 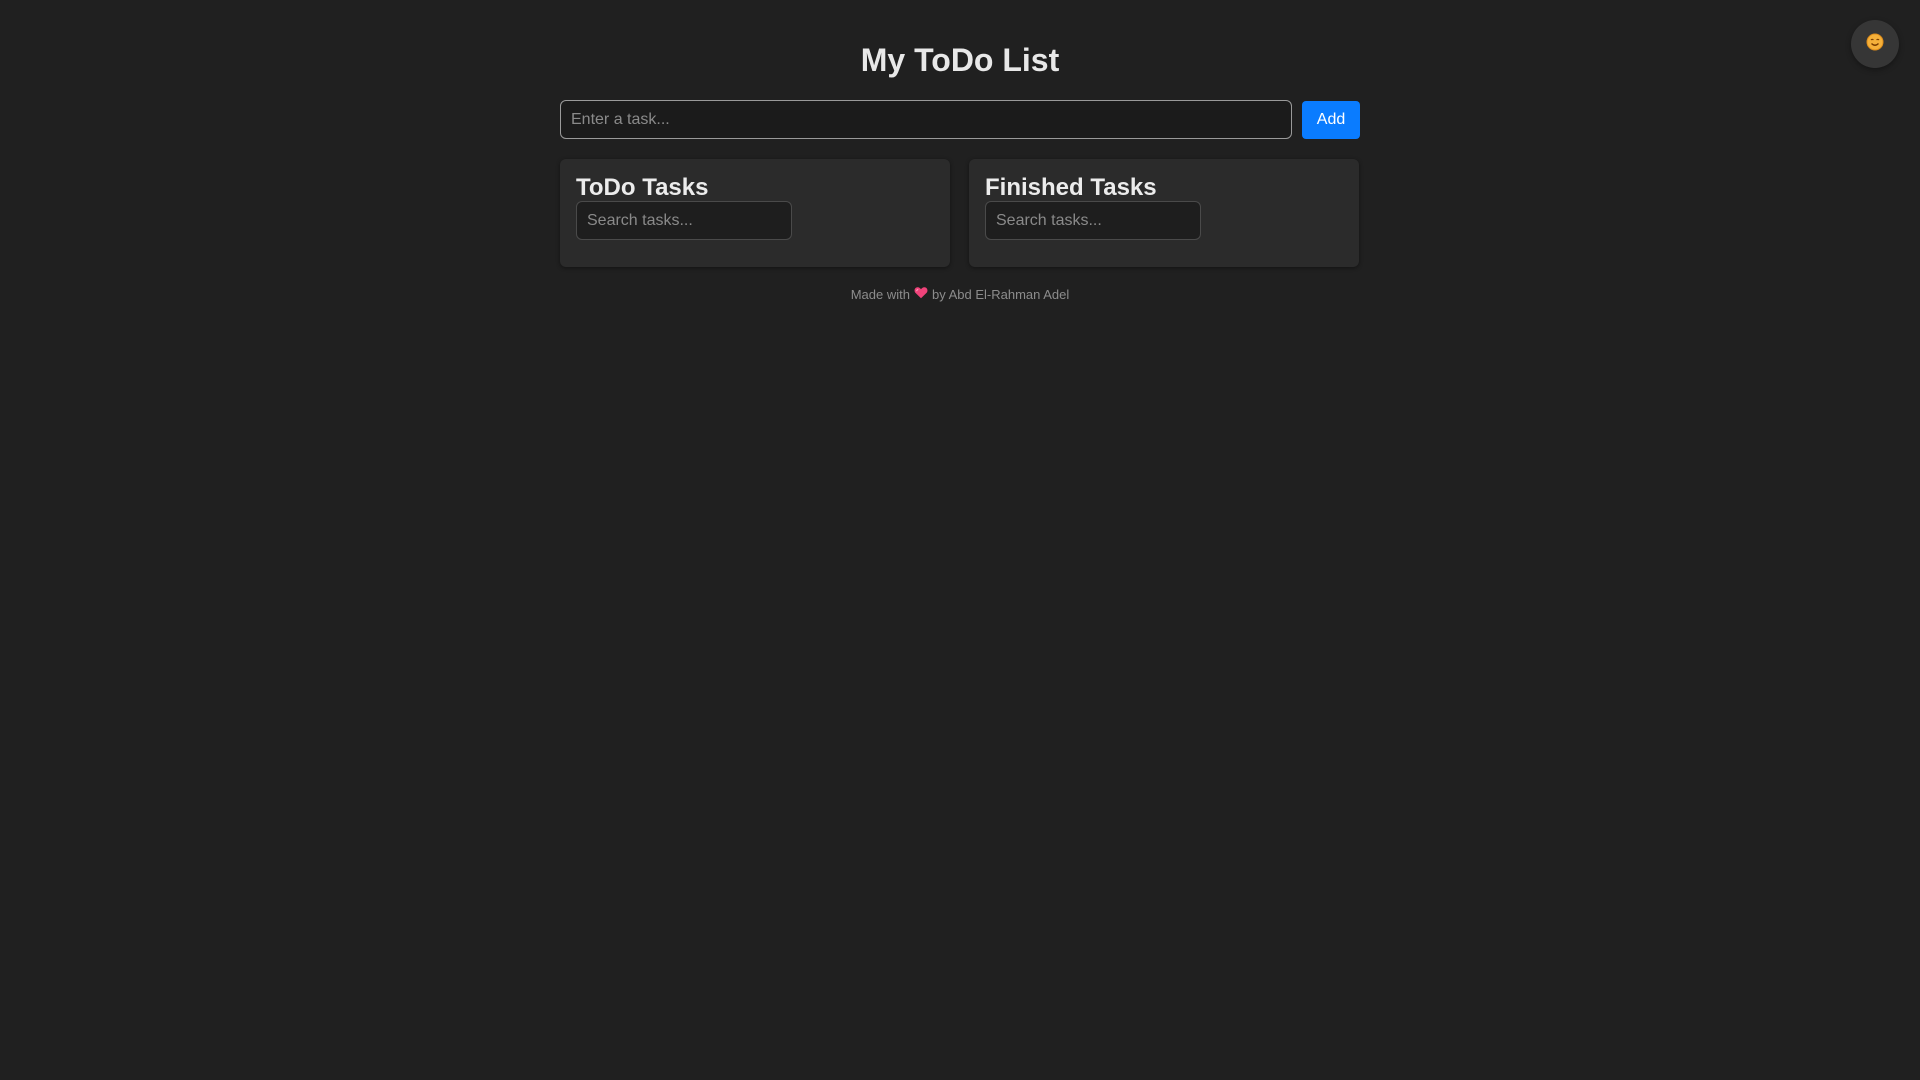 What do you see at coordinates (1331, 119) in the screenshot?
I see `add-button: Add` at bounding box center [1331, 119].